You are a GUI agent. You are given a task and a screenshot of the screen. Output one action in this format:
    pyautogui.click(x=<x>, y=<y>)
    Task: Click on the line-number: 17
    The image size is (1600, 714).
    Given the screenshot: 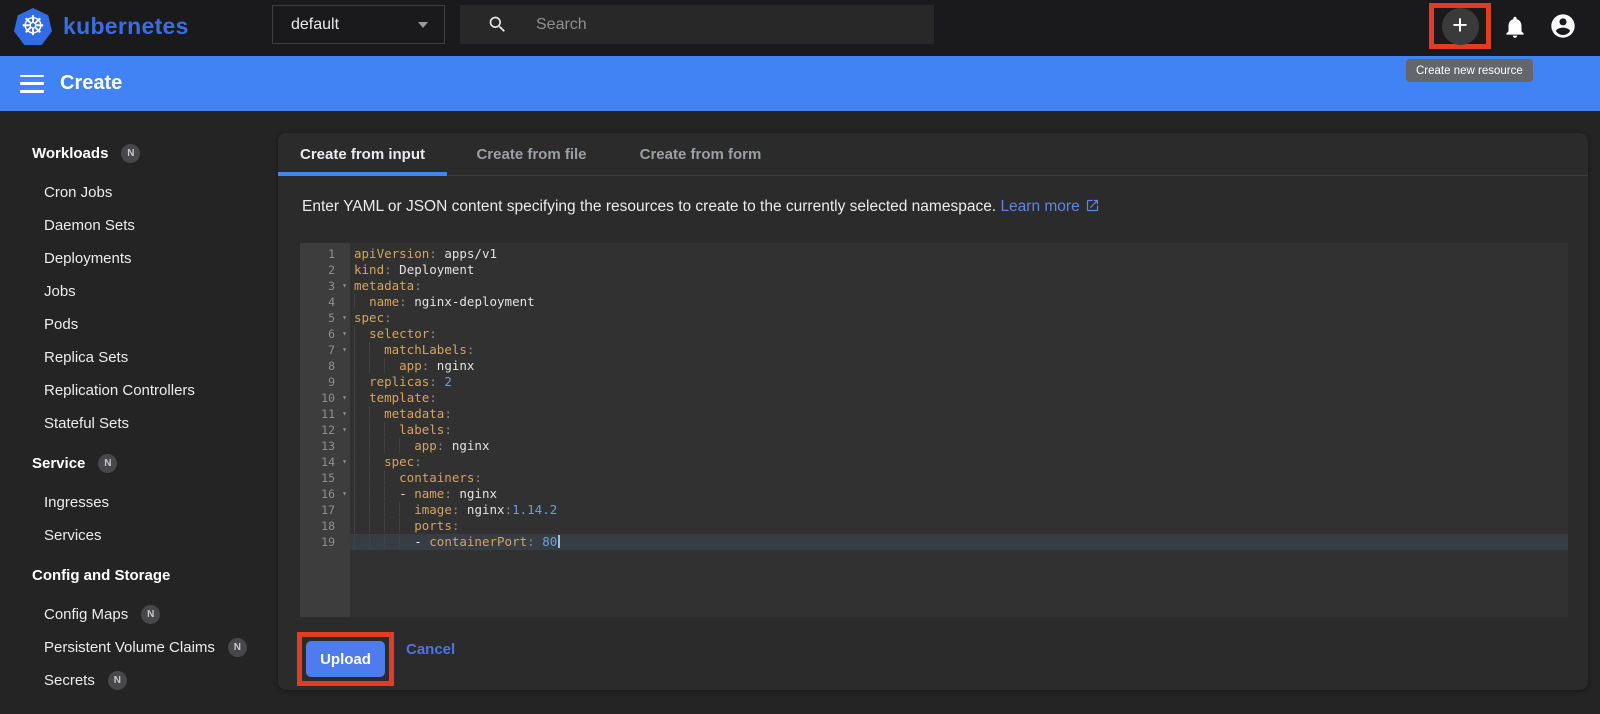 What is the action you would take?
    pyautogui.click(x=328, y=510)
    